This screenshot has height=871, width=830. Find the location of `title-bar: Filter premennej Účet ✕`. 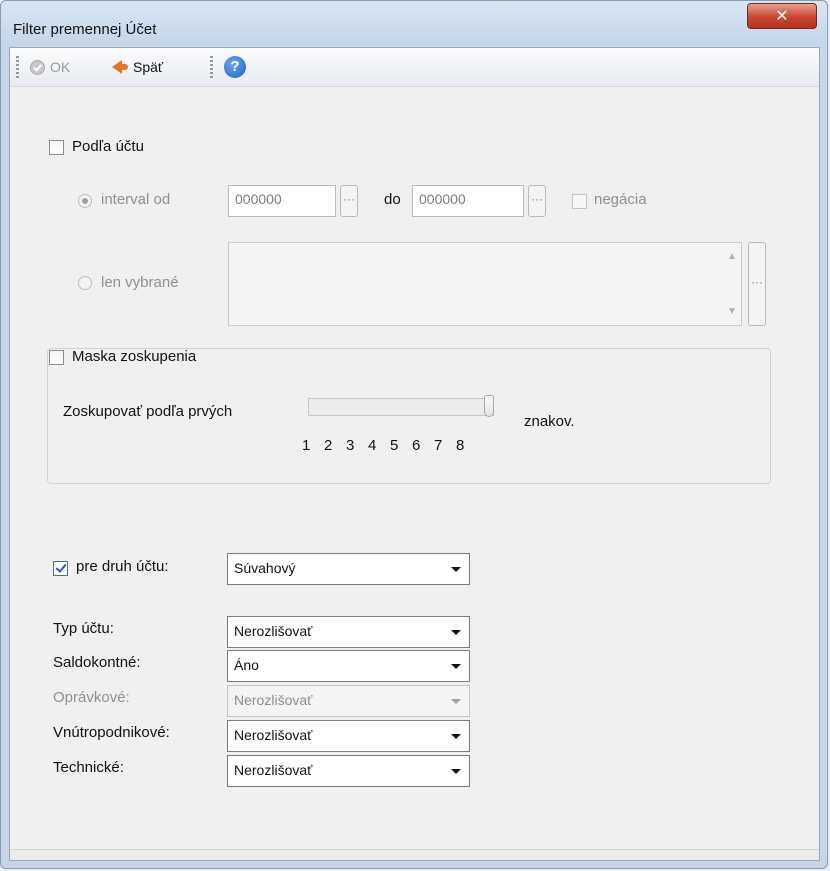

title-bar: Filter premennej Účet ✕ is located at coordinates (414, 24).